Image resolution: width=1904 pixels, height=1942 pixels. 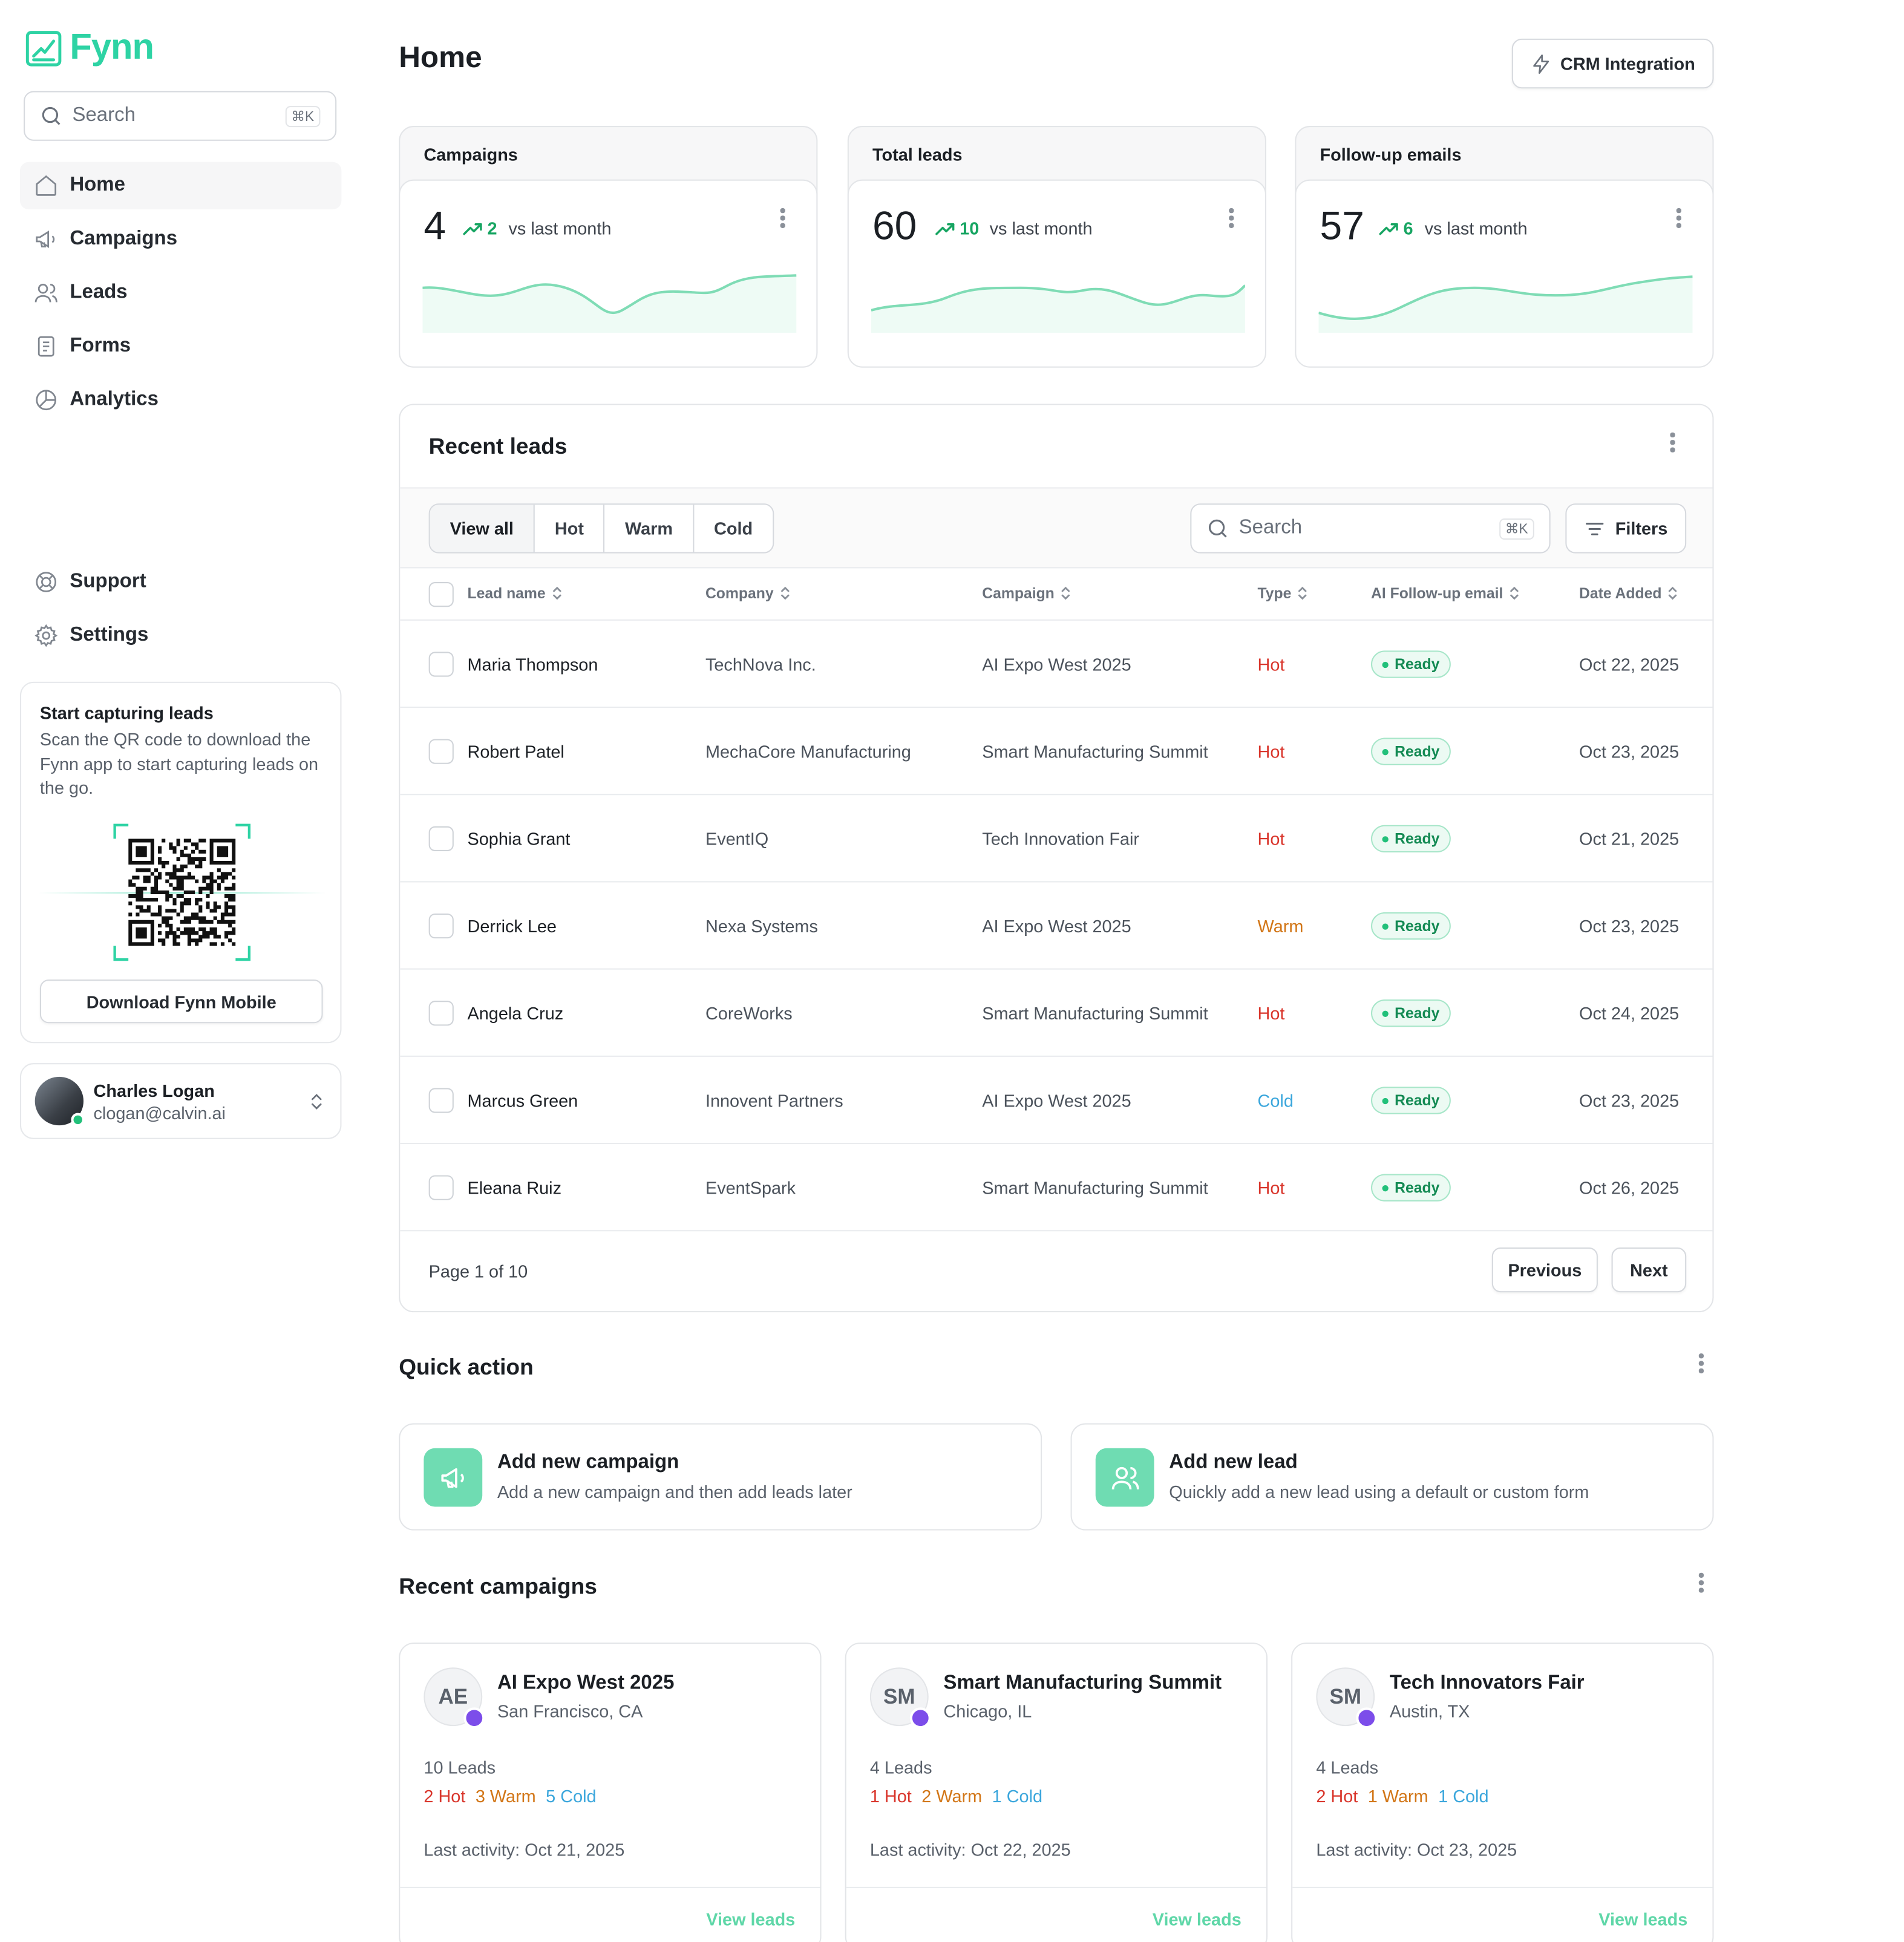 I want to click on warm-count: 1 Warm, so click(x=1397, y=1795).